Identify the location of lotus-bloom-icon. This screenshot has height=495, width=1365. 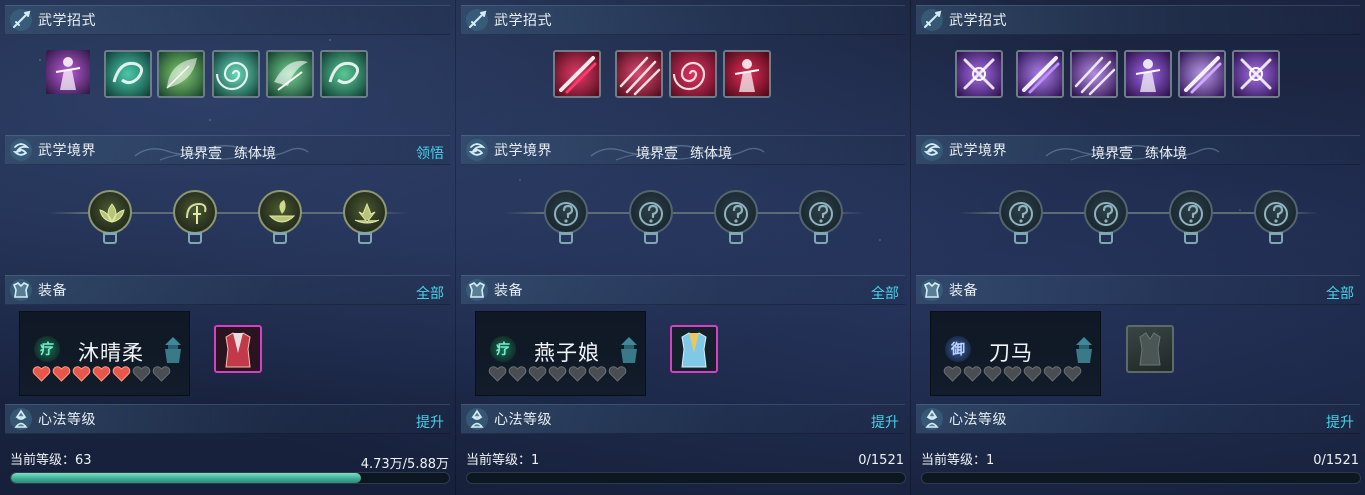
(365, 212).